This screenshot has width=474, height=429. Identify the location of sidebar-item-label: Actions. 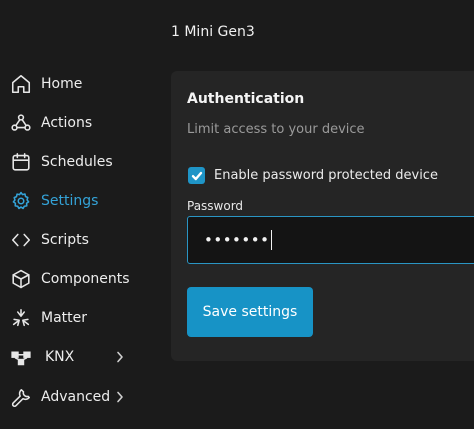
(67, 123).